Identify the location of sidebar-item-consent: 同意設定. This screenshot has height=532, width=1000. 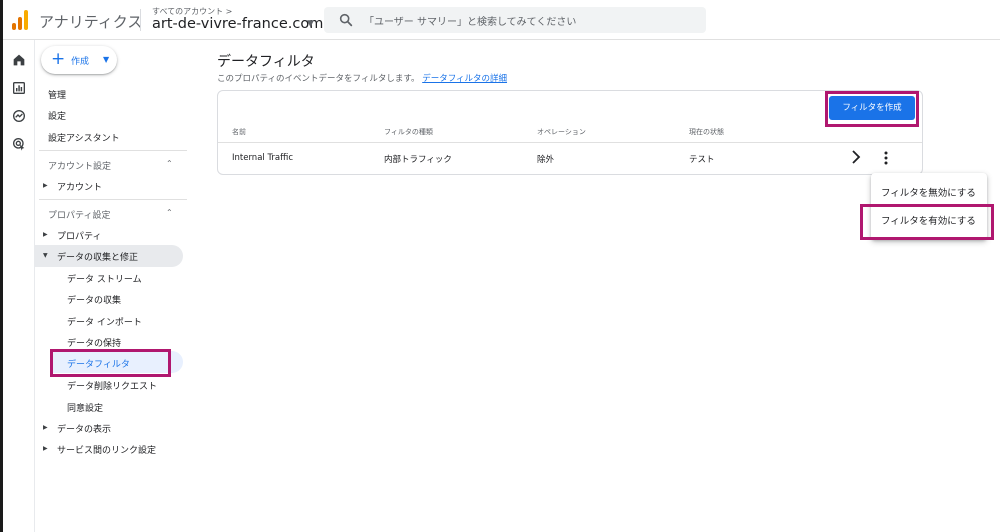
(85, 407).